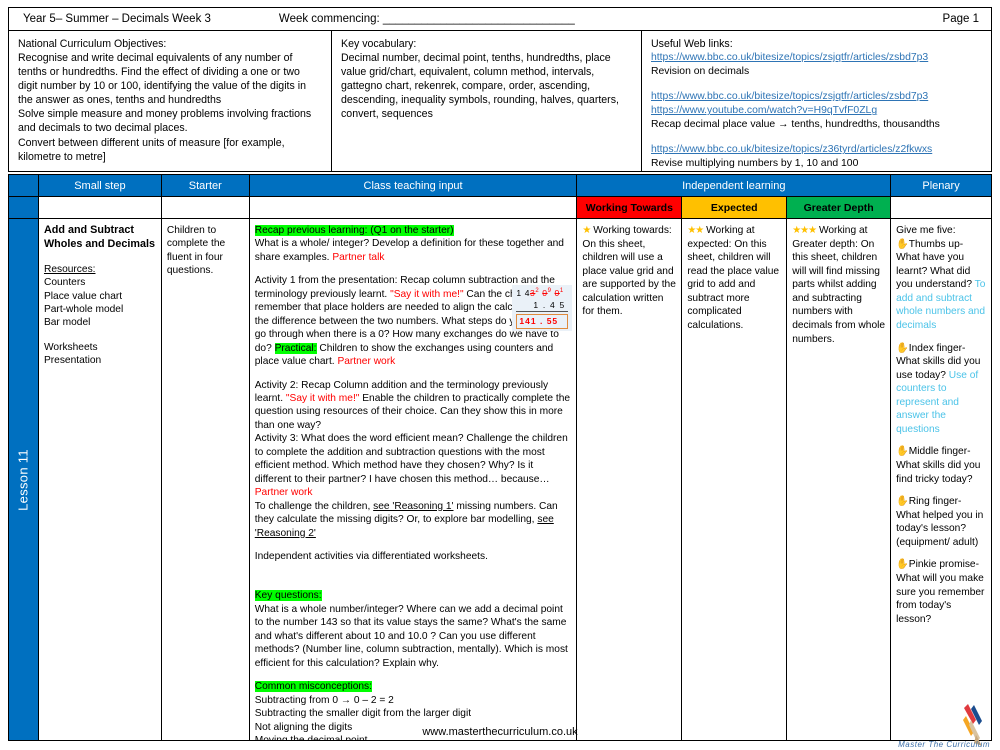 This screenshot has height=750, width=1000. What do you see at coordinates (100, 335) in the screenshot?
I see `small-step-gap` at bounding box center [100, 335].